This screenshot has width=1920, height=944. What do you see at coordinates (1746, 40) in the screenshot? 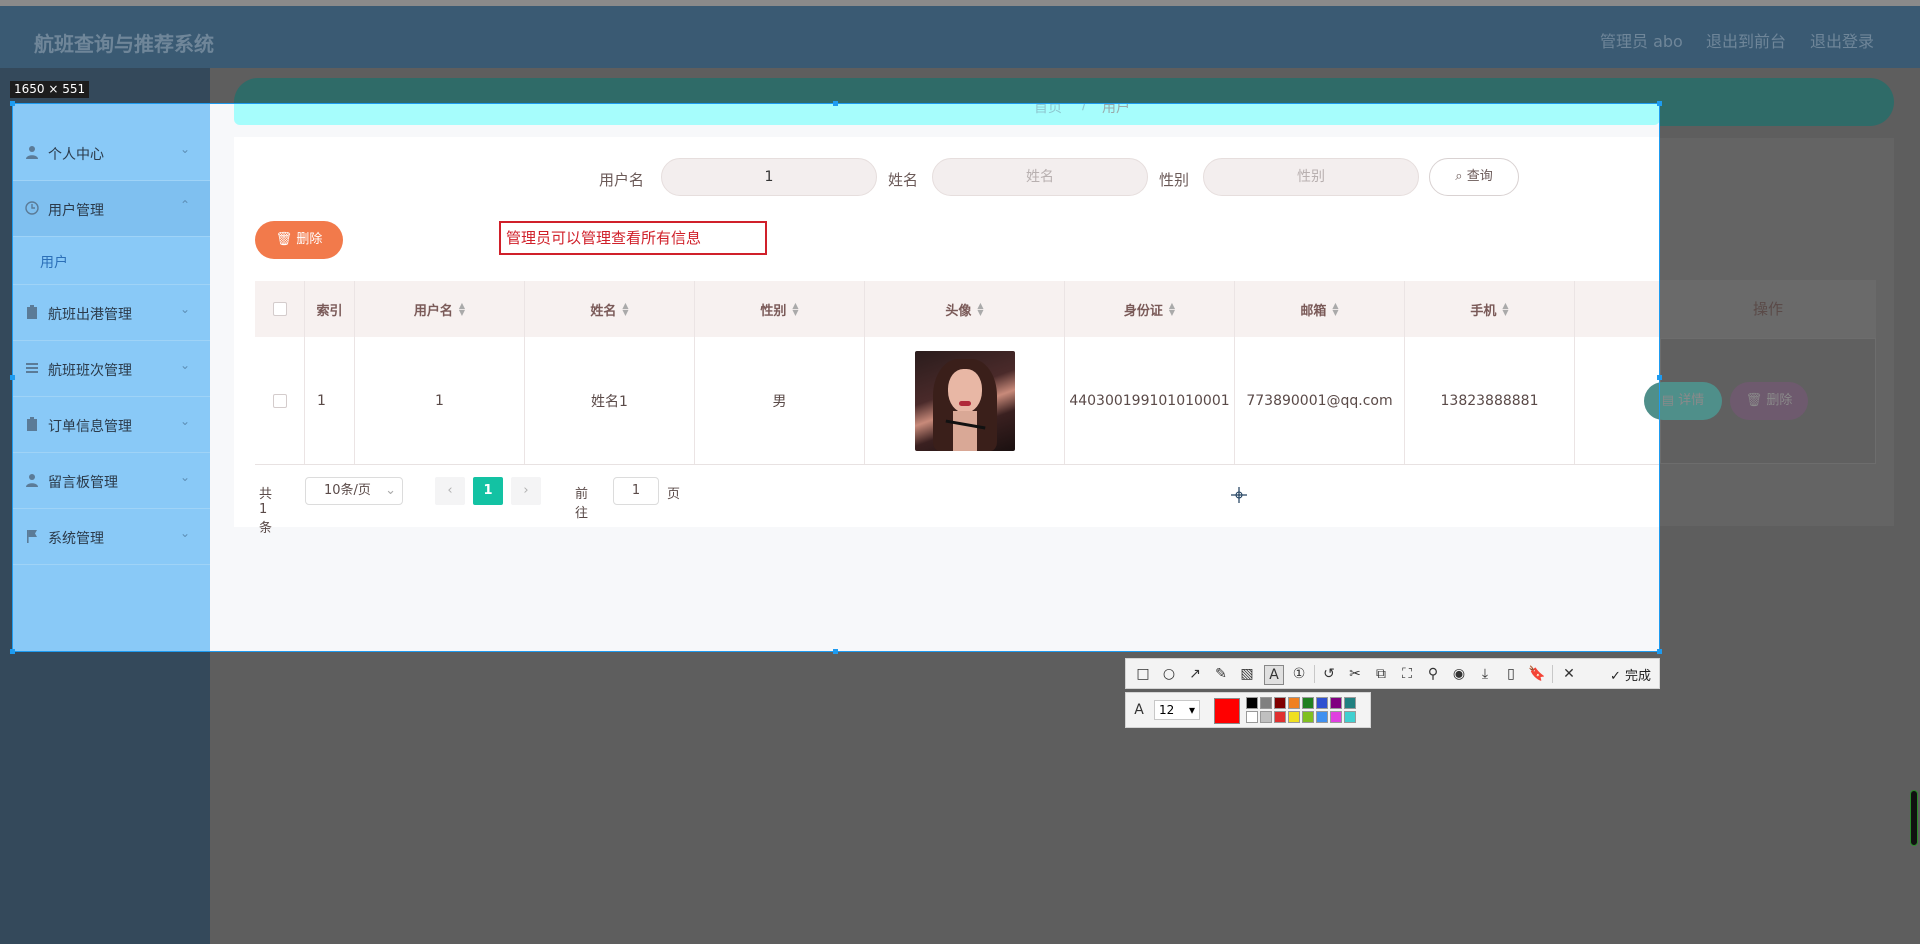
I see `exit-to-front-link: 退出到前台` at bounding box center [1746, 40].